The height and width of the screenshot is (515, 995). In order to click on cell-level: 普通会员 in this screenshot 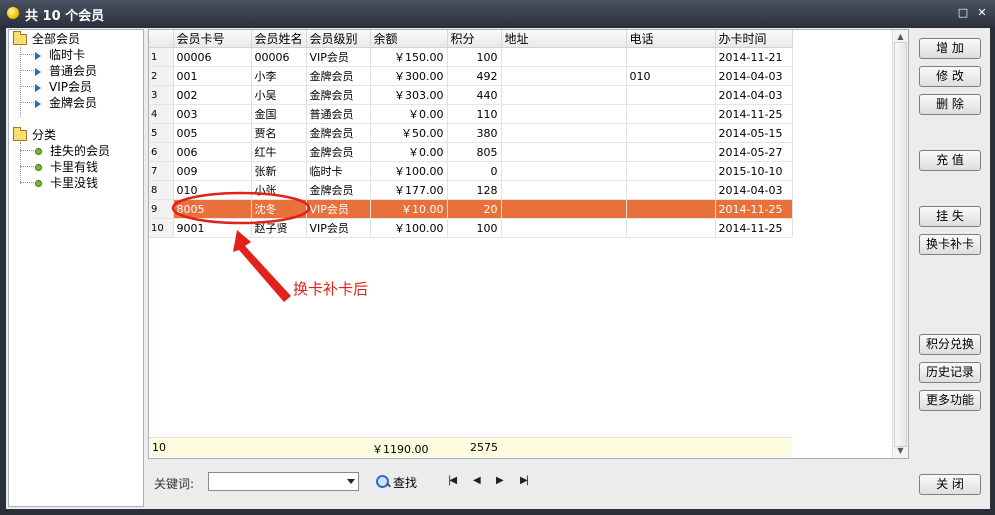, I will do `click(338, 114)`.